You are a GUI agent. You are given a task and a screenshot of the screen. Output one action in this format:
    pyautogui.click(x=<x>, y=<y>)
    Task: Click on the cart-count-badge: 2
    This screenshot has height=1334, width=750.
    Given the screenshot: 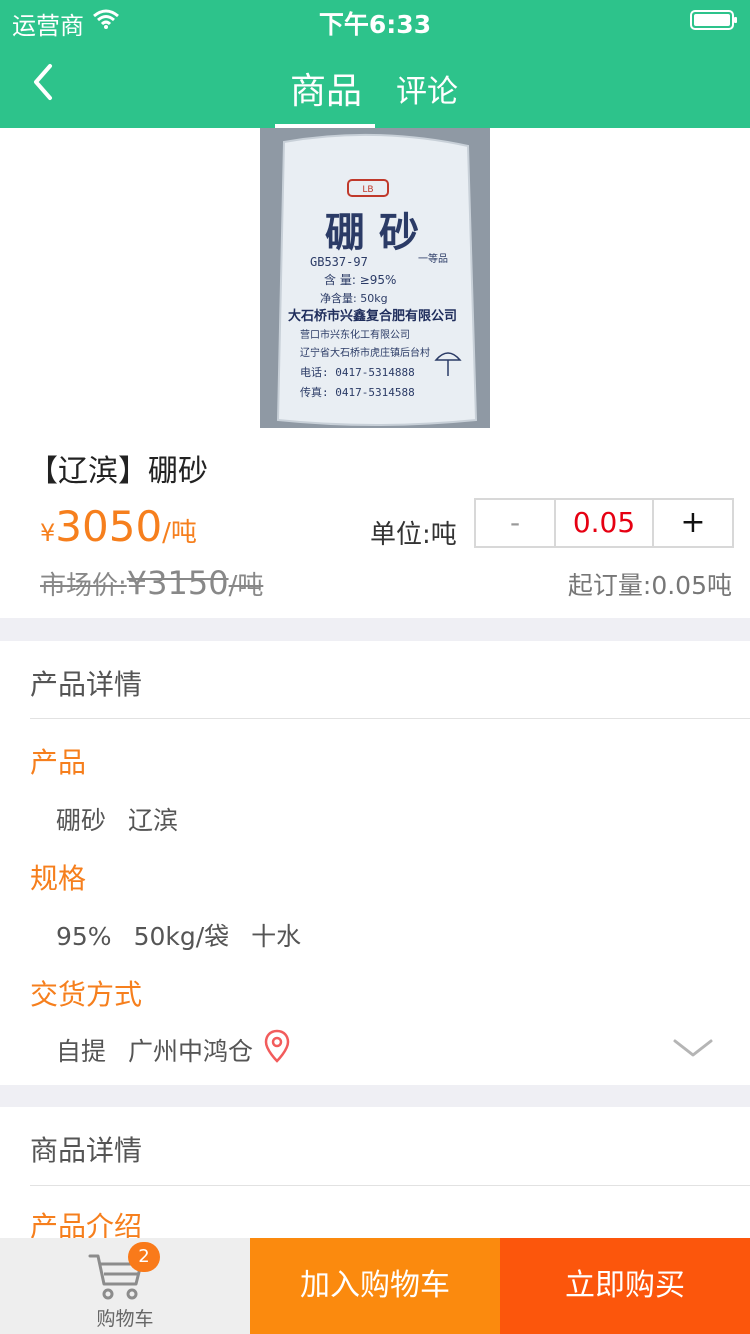 What is the action you would take?
    pyautogui.click(x=144, y=1257)
    